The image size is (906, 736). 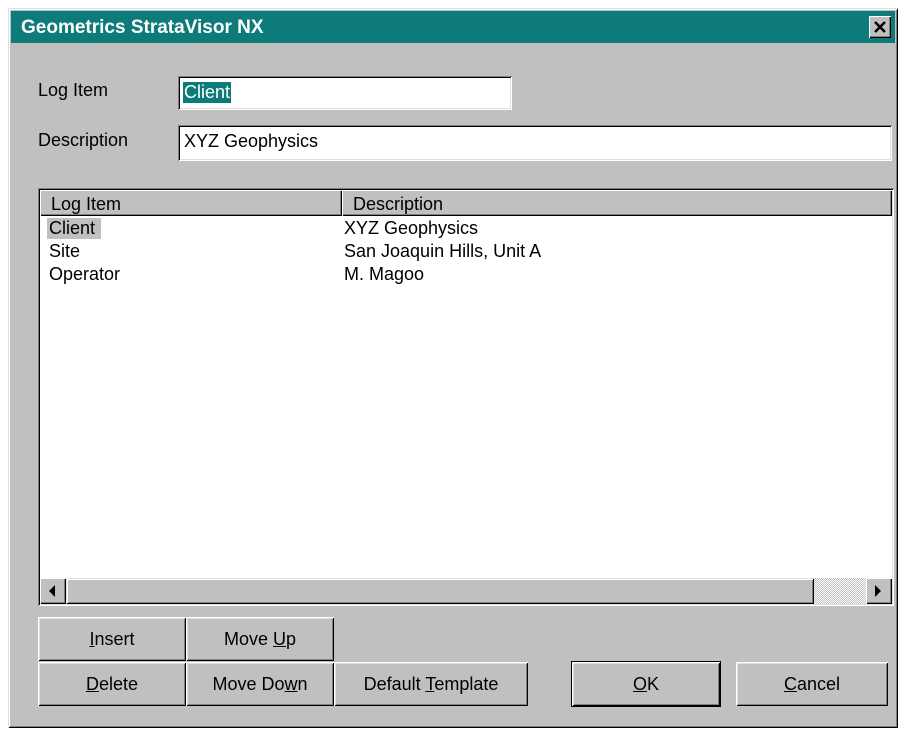 I want to click on move-down-button: Move Down, so click(x=260, y=684).